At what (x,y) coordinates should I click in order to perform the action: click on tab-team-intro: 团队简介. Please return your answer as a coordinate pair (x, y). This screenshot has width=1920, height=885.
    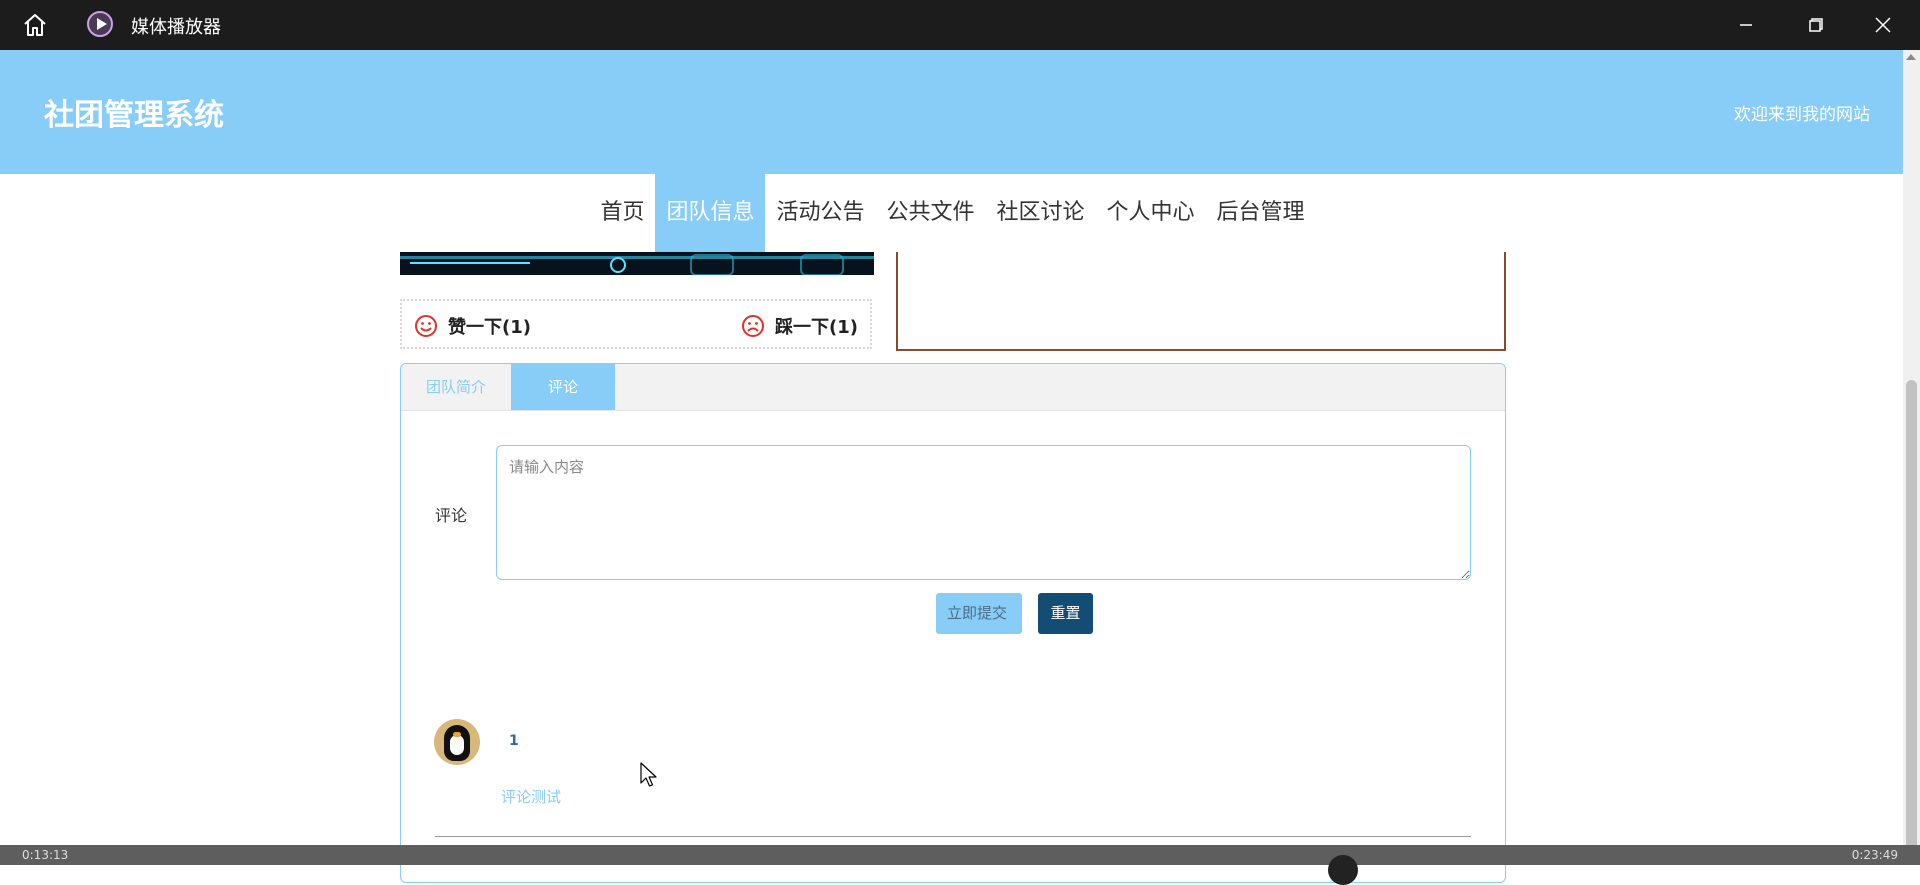
    Looking at the image, I should click on (456, 387).